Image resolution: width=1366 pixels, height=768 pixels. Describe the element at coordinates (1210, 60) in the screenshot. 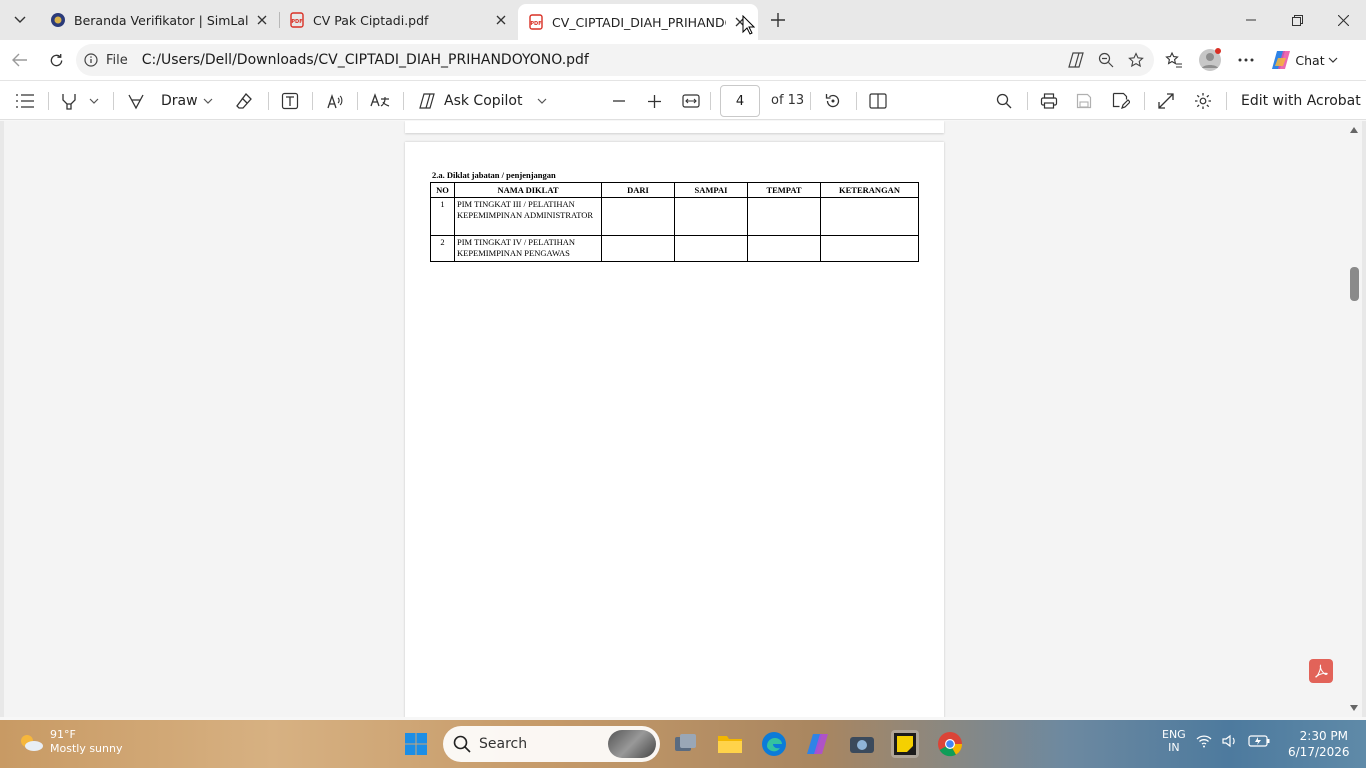

I see `profile-button` at that location.